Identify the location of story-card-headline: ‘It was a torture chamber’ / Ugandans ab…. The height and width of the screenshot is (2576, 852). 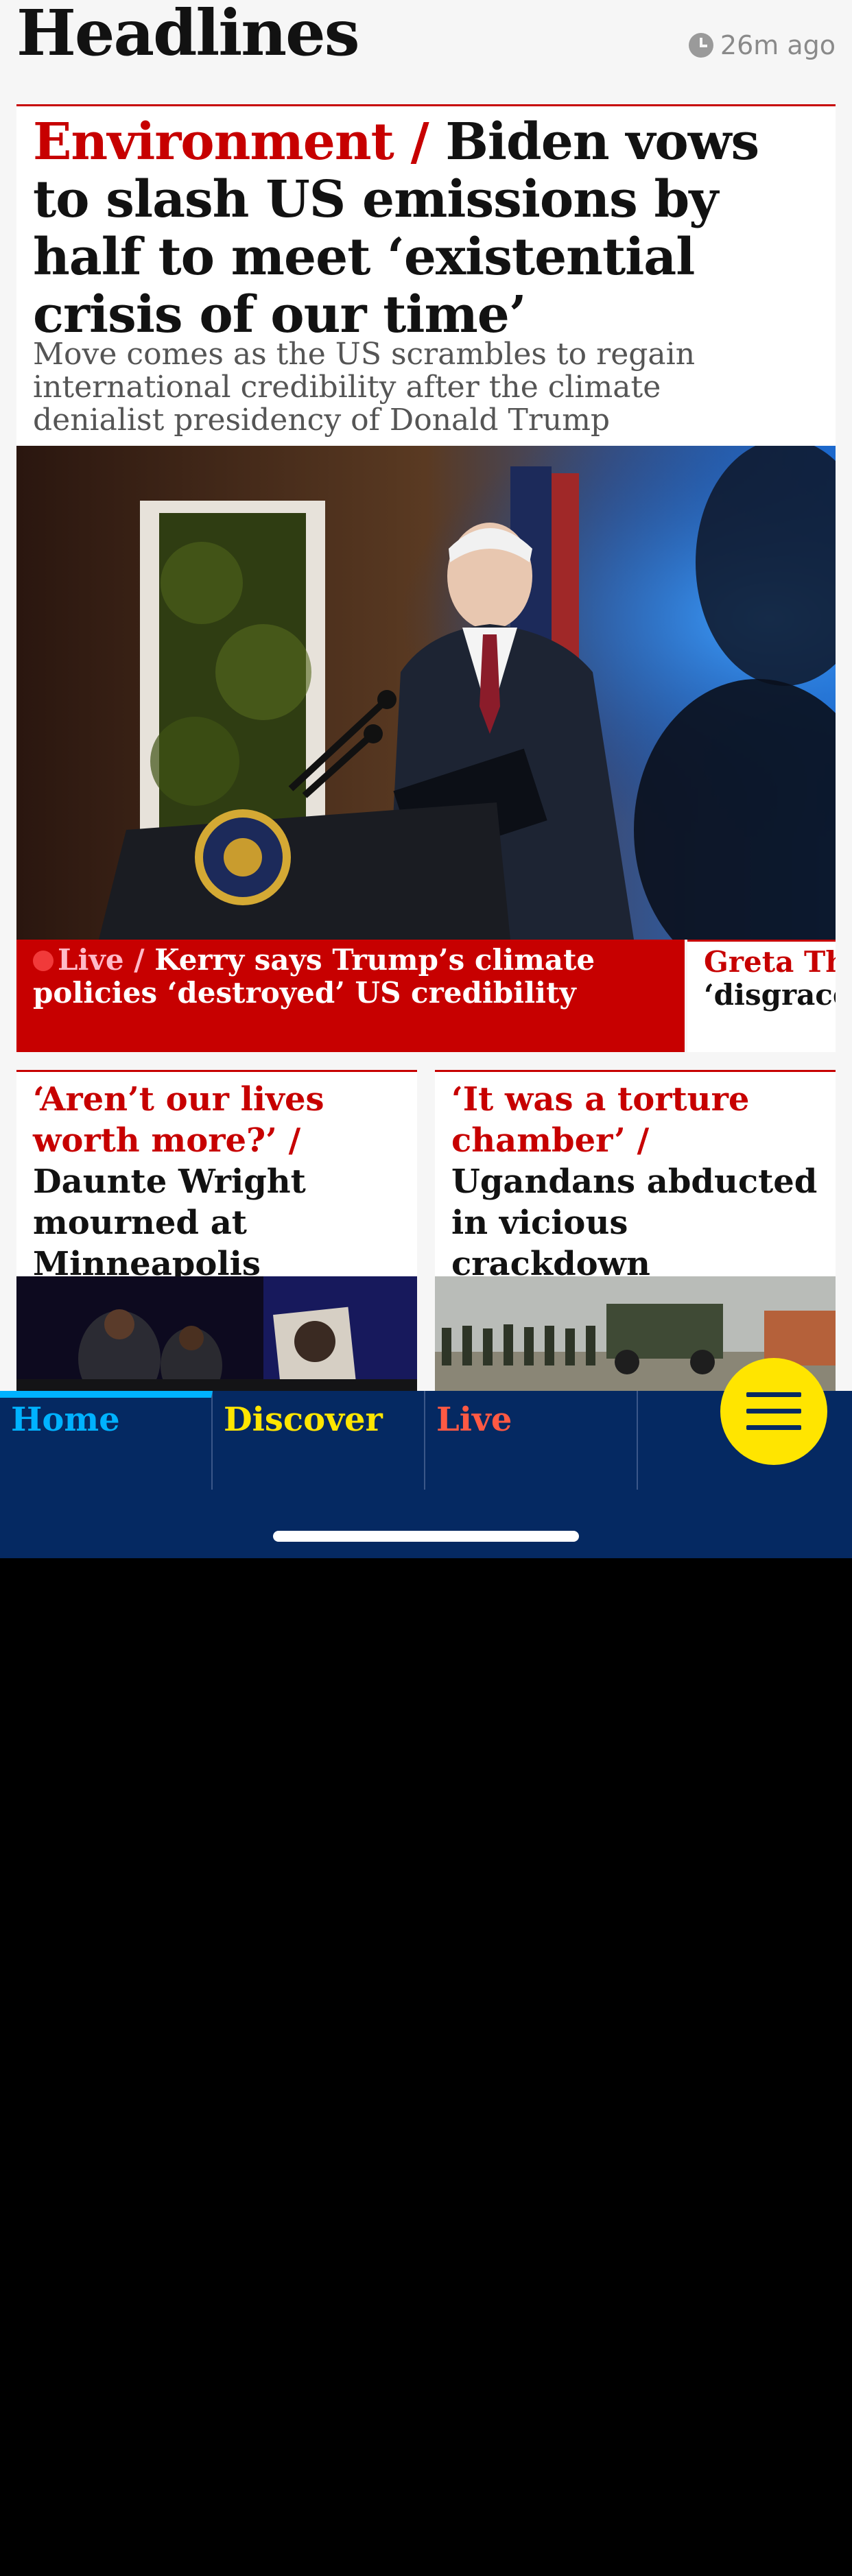
(636, 1182).